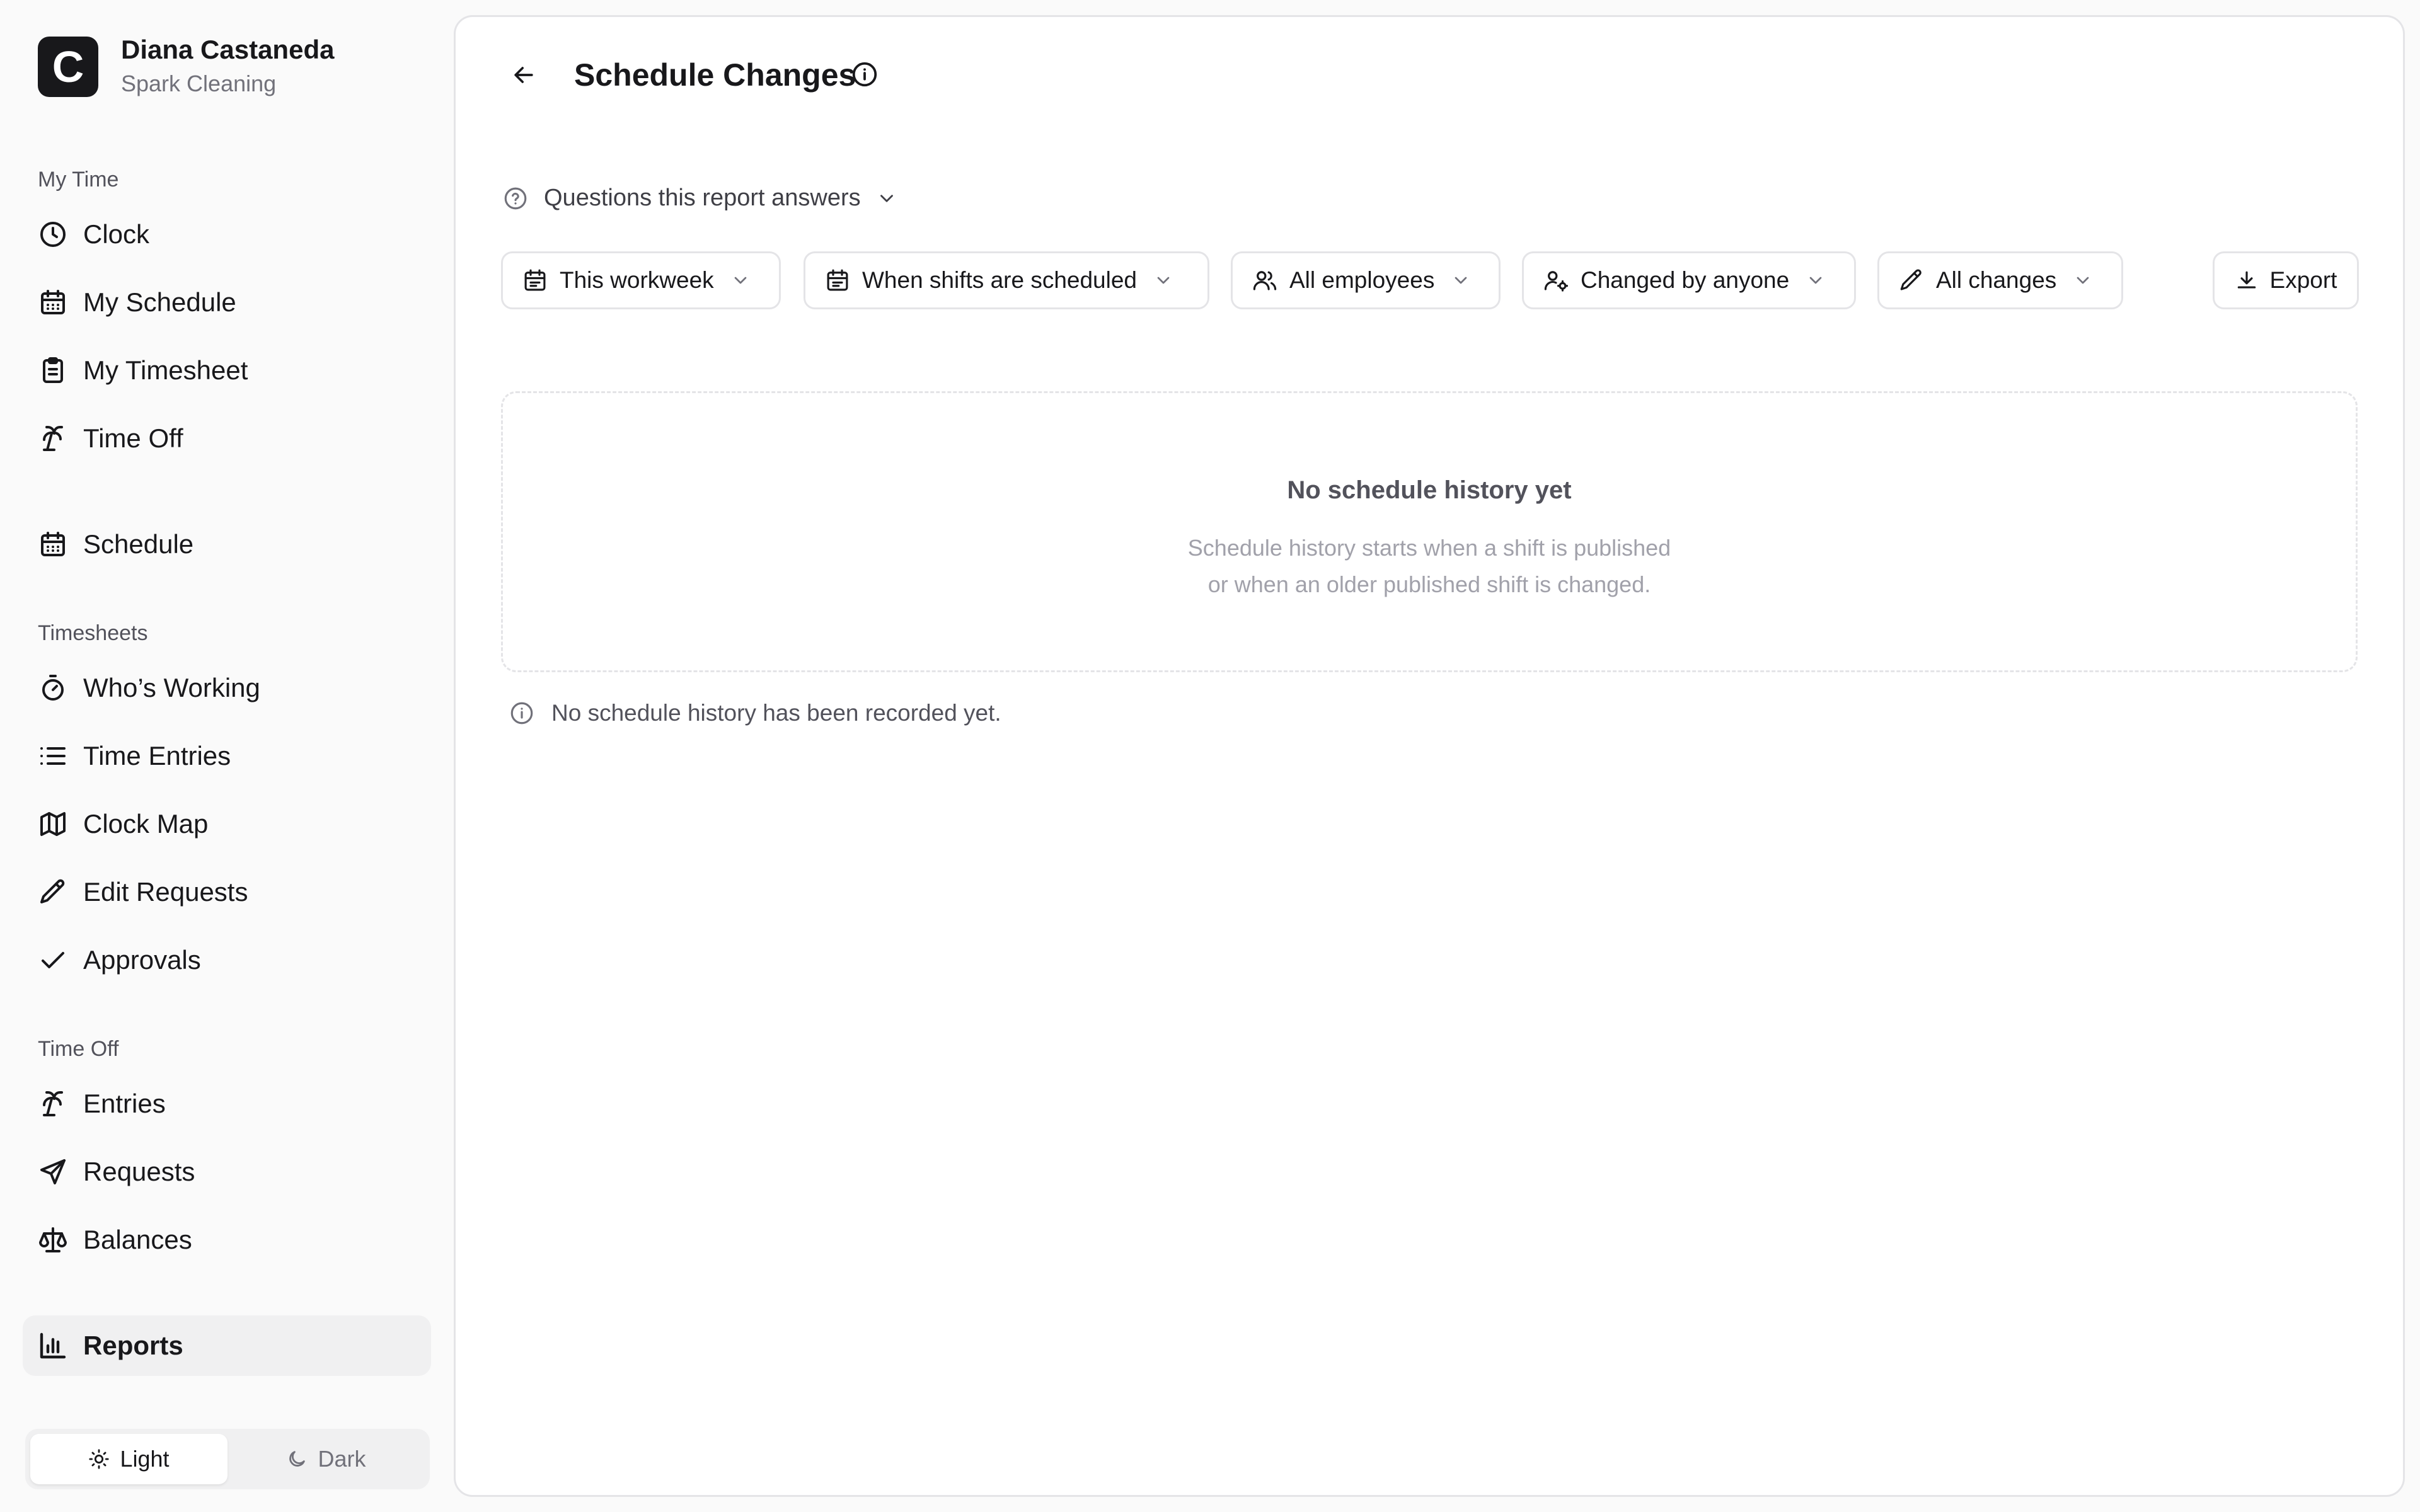 Image resolution: width=2420 pixels, height=1512 pixels. I want to click on section-label-time-off: Time Off, so click(79, 1049).